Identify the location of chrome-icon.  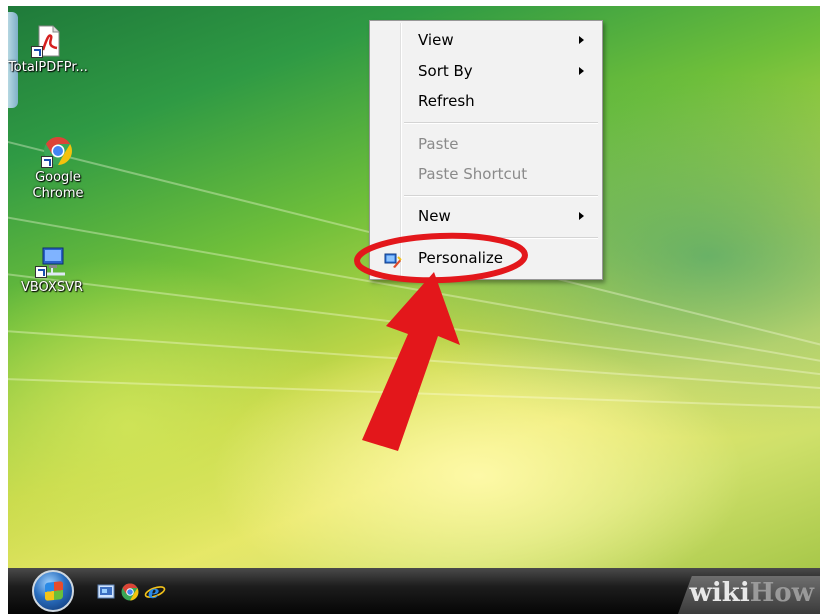
(130, 592).